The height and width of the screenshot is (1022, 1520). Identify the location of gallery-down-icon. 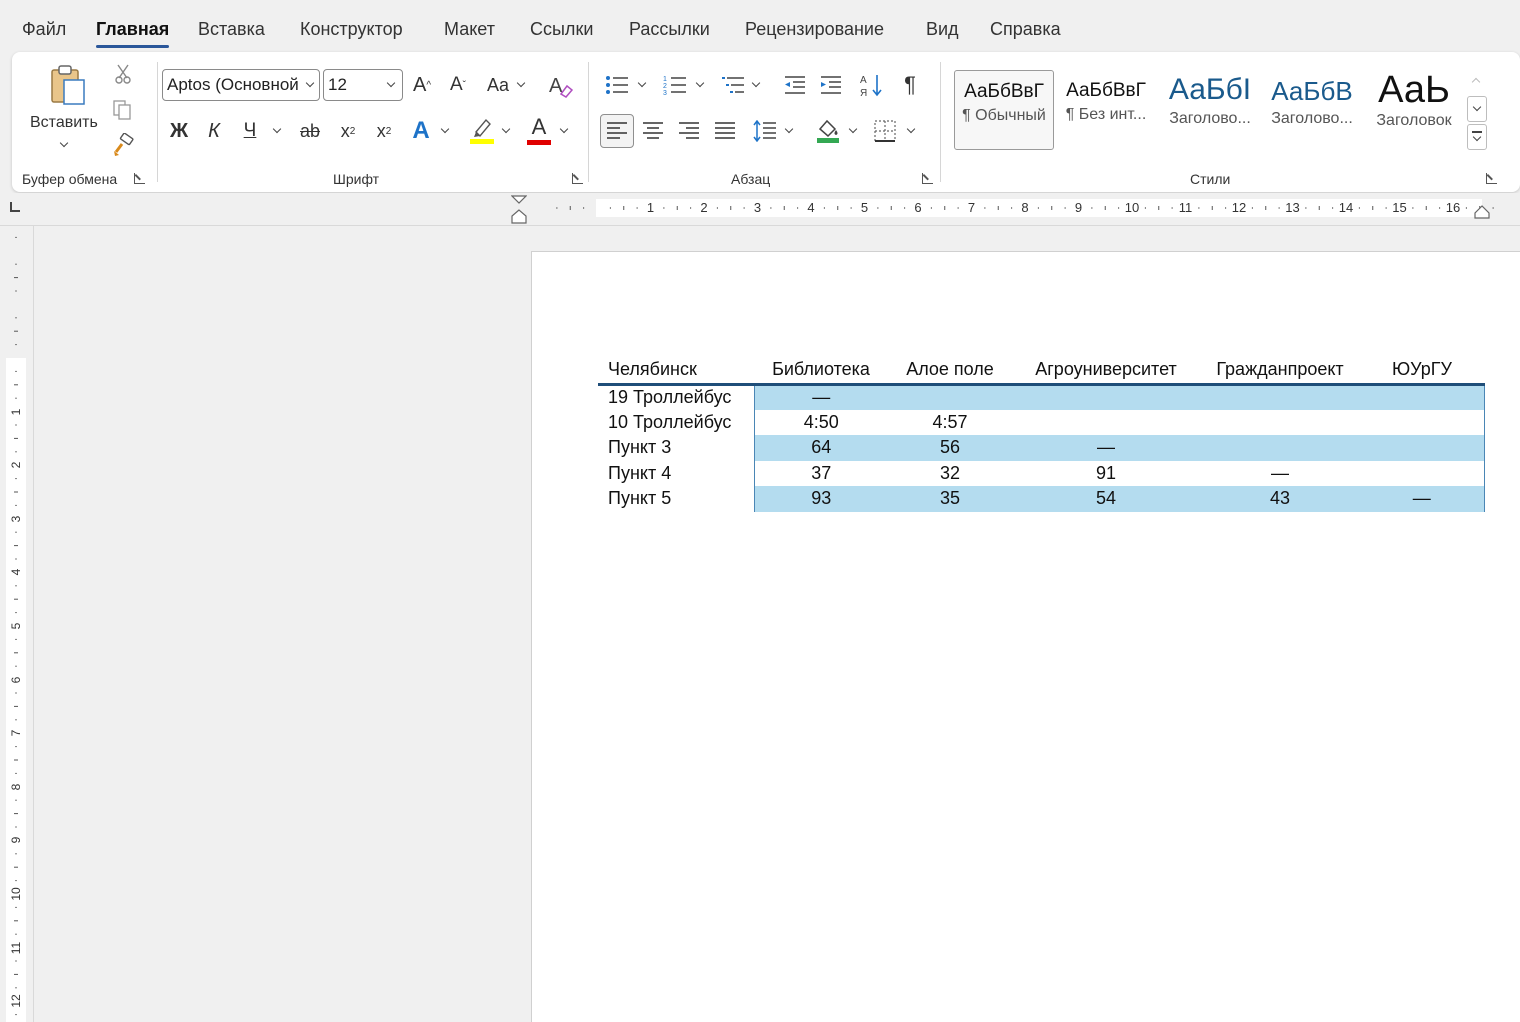
(1477, 109).